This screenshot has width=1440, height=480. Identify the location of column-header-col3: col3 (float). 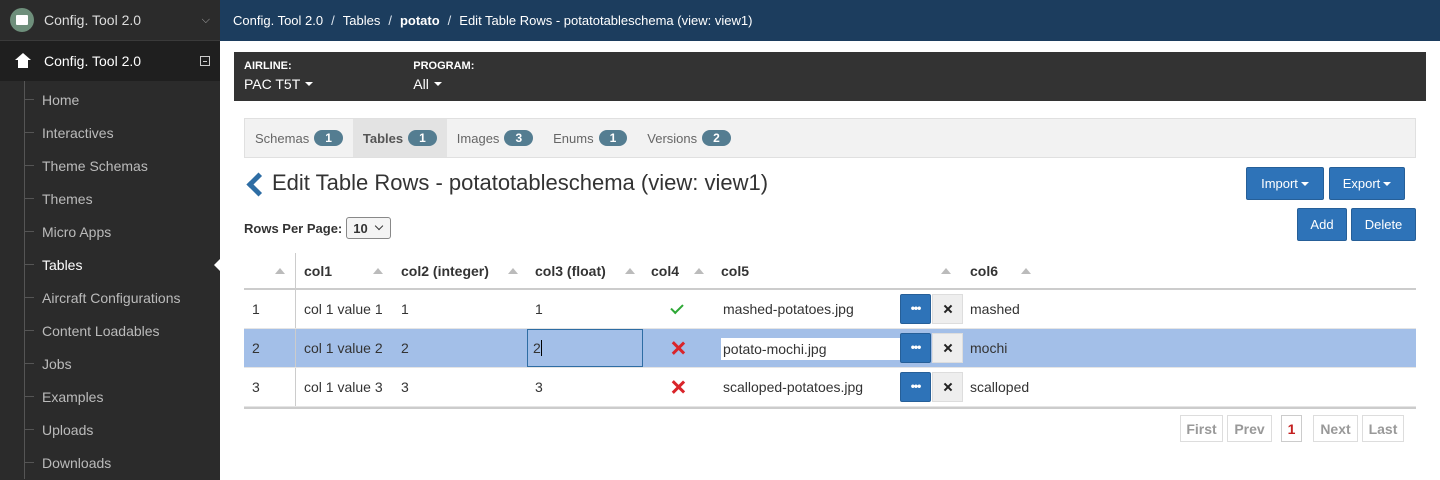
(570, 270).